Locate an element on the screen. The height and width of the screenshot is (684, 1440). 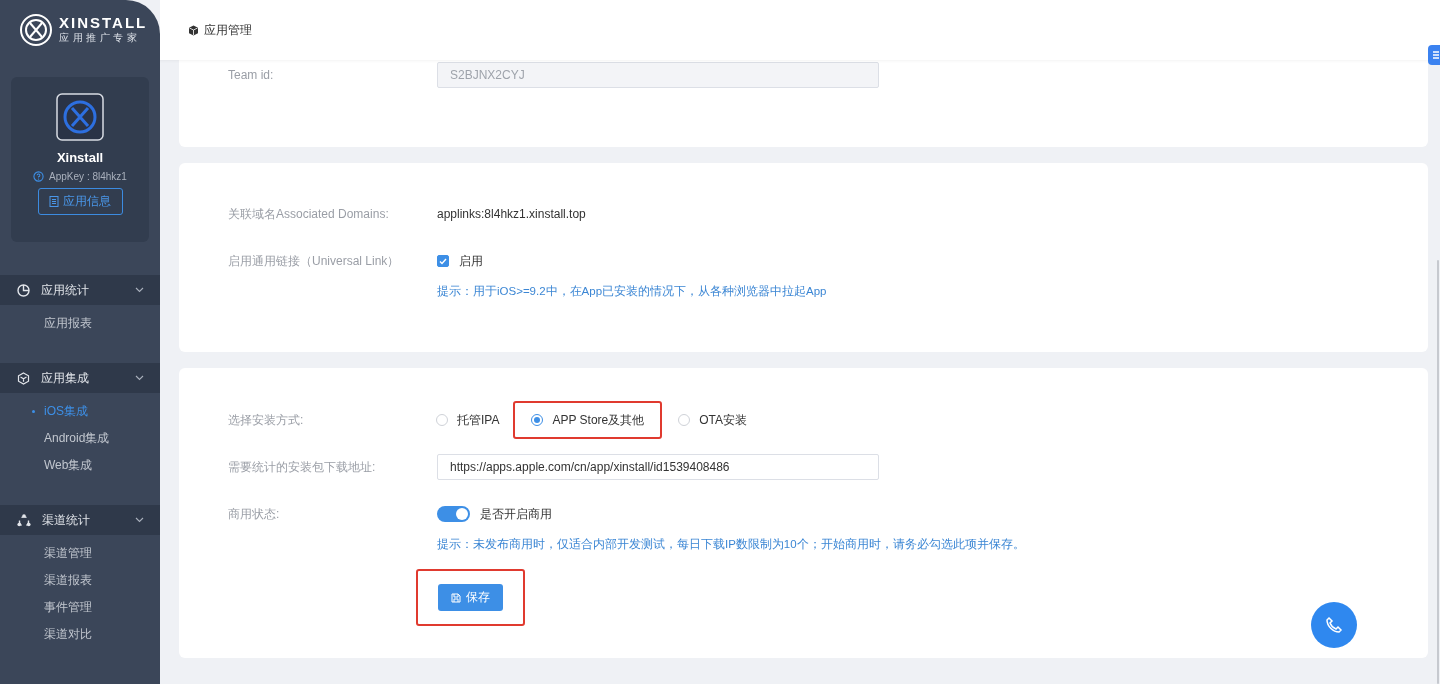
nav-item: 渠道报表 is located at coordinates (80, 580).